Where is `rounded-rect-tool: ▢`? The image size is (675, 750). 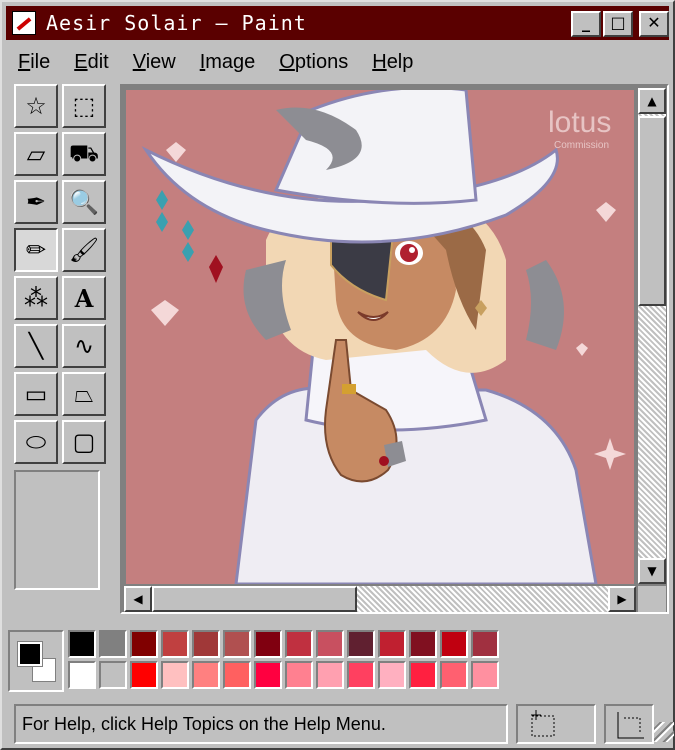 rounded-rect-tool: ▢ is located at coordinates (84, 442).